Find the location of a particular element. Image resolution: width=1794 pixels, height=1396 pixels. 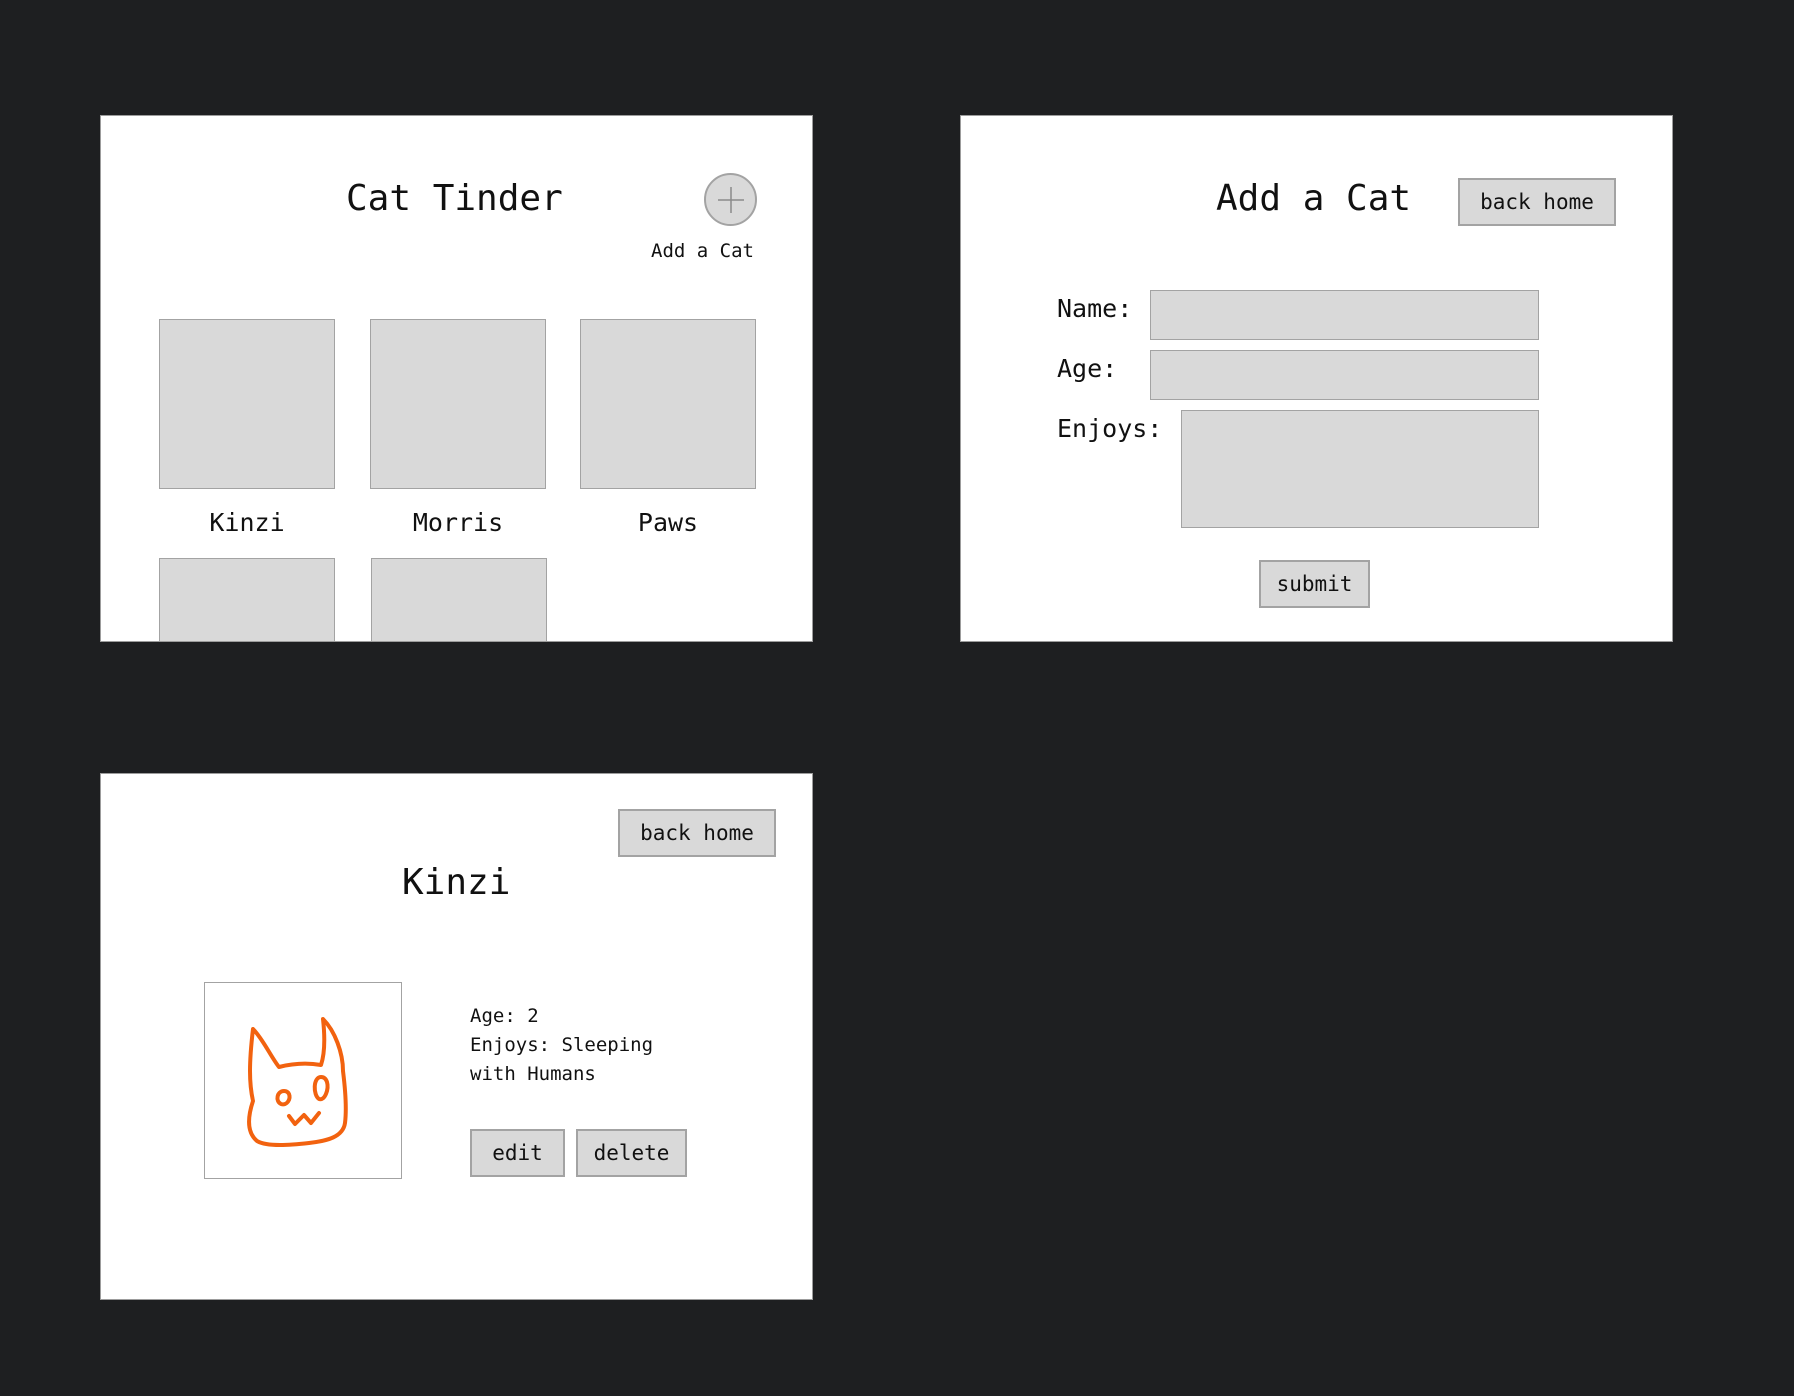

cat-name-title: Kinzi is located at coordinates (456, 882).